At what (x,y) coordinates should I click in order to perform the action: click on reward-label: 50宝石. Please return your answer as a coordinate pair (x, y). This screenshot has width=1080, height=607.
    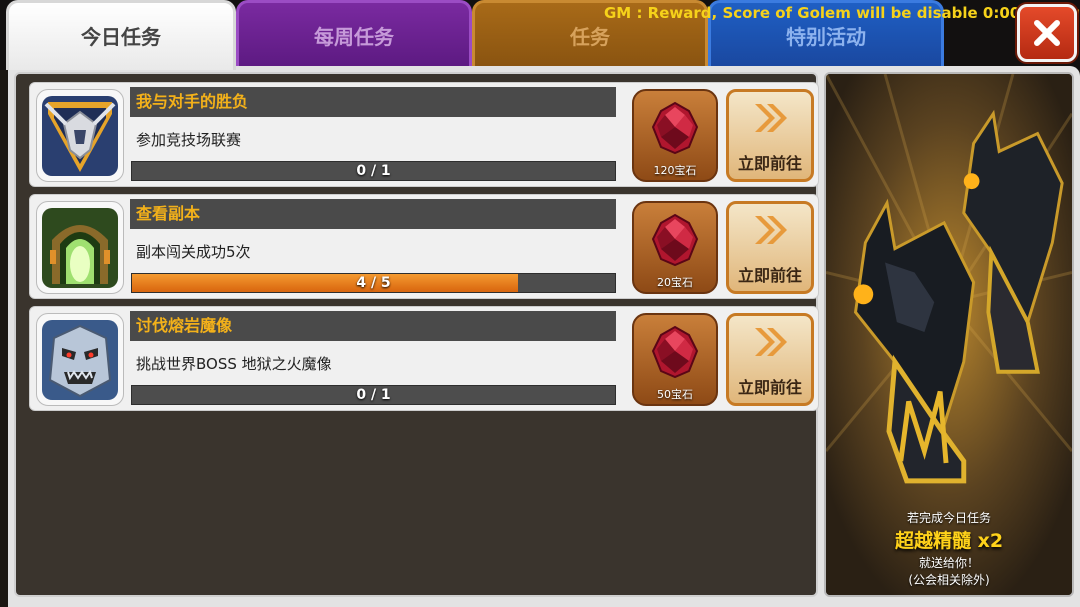
    Looking at the image, I should click on (675, 394).